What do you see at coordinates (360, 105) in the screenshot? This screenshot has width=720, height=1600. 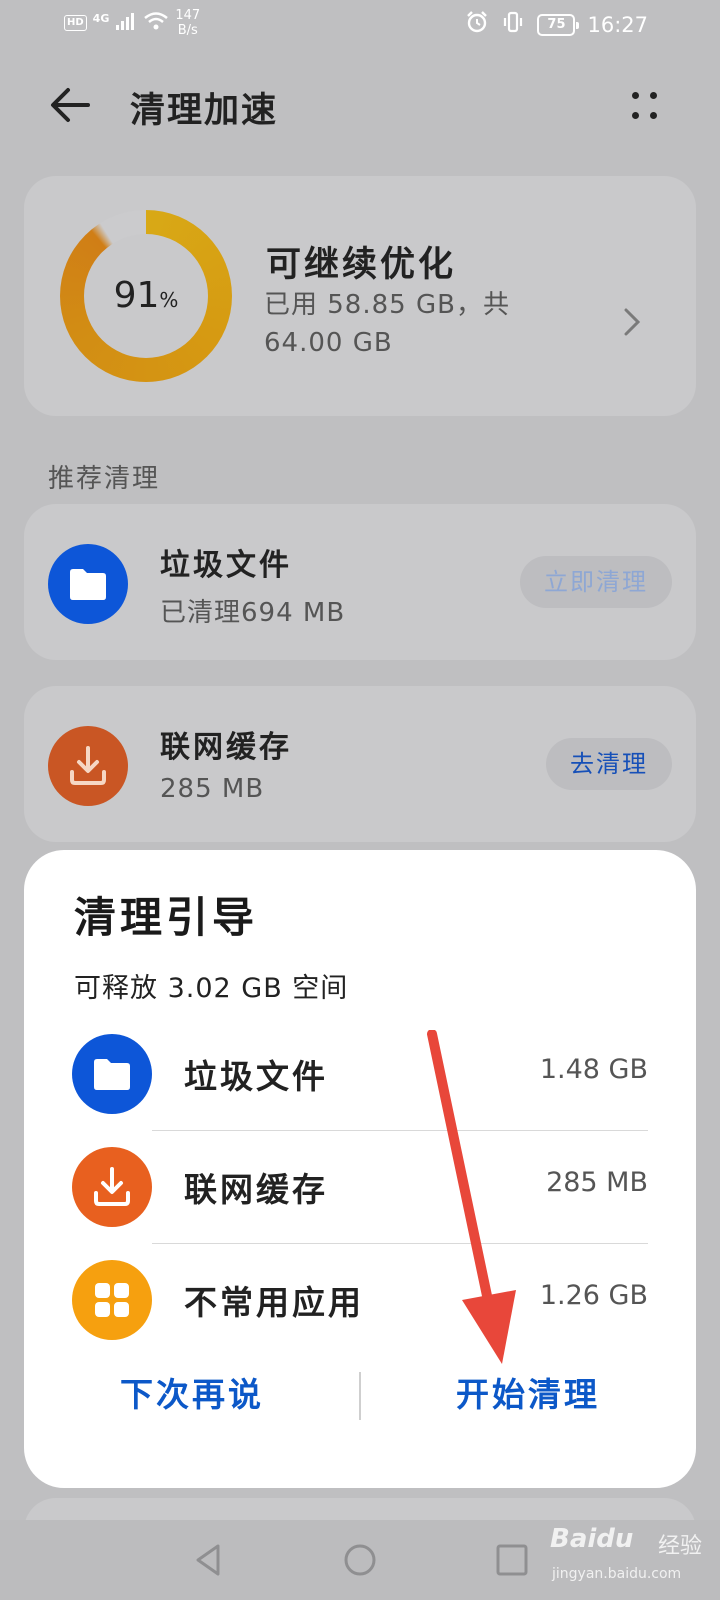 I see `app-header: 清理加速` at bounding box center [360, 105].